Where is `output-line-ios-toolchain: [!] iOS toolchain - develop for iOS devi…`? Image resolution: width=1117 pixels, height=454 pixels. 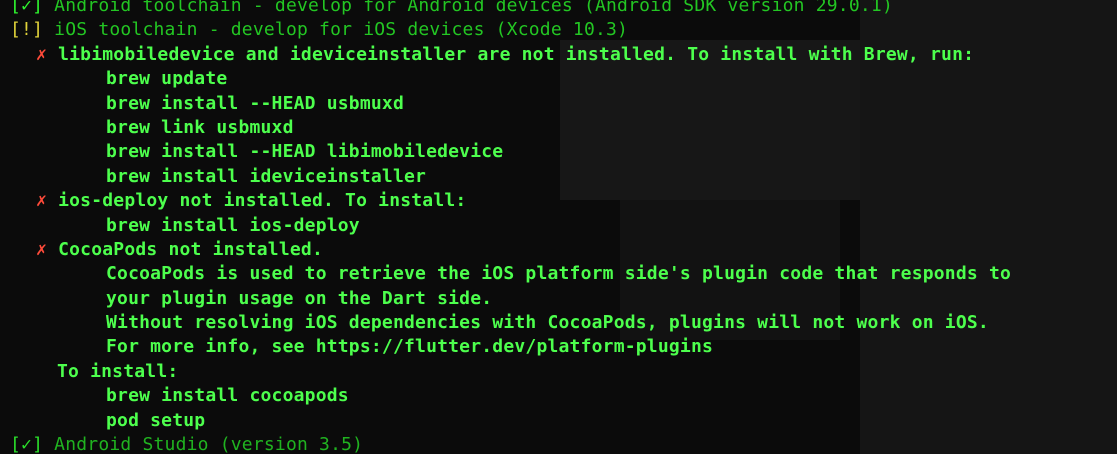 output-line-ios-toolchain: [!] iOS toolchain - develop for iOS devi… is located at coordinates (319, 30).